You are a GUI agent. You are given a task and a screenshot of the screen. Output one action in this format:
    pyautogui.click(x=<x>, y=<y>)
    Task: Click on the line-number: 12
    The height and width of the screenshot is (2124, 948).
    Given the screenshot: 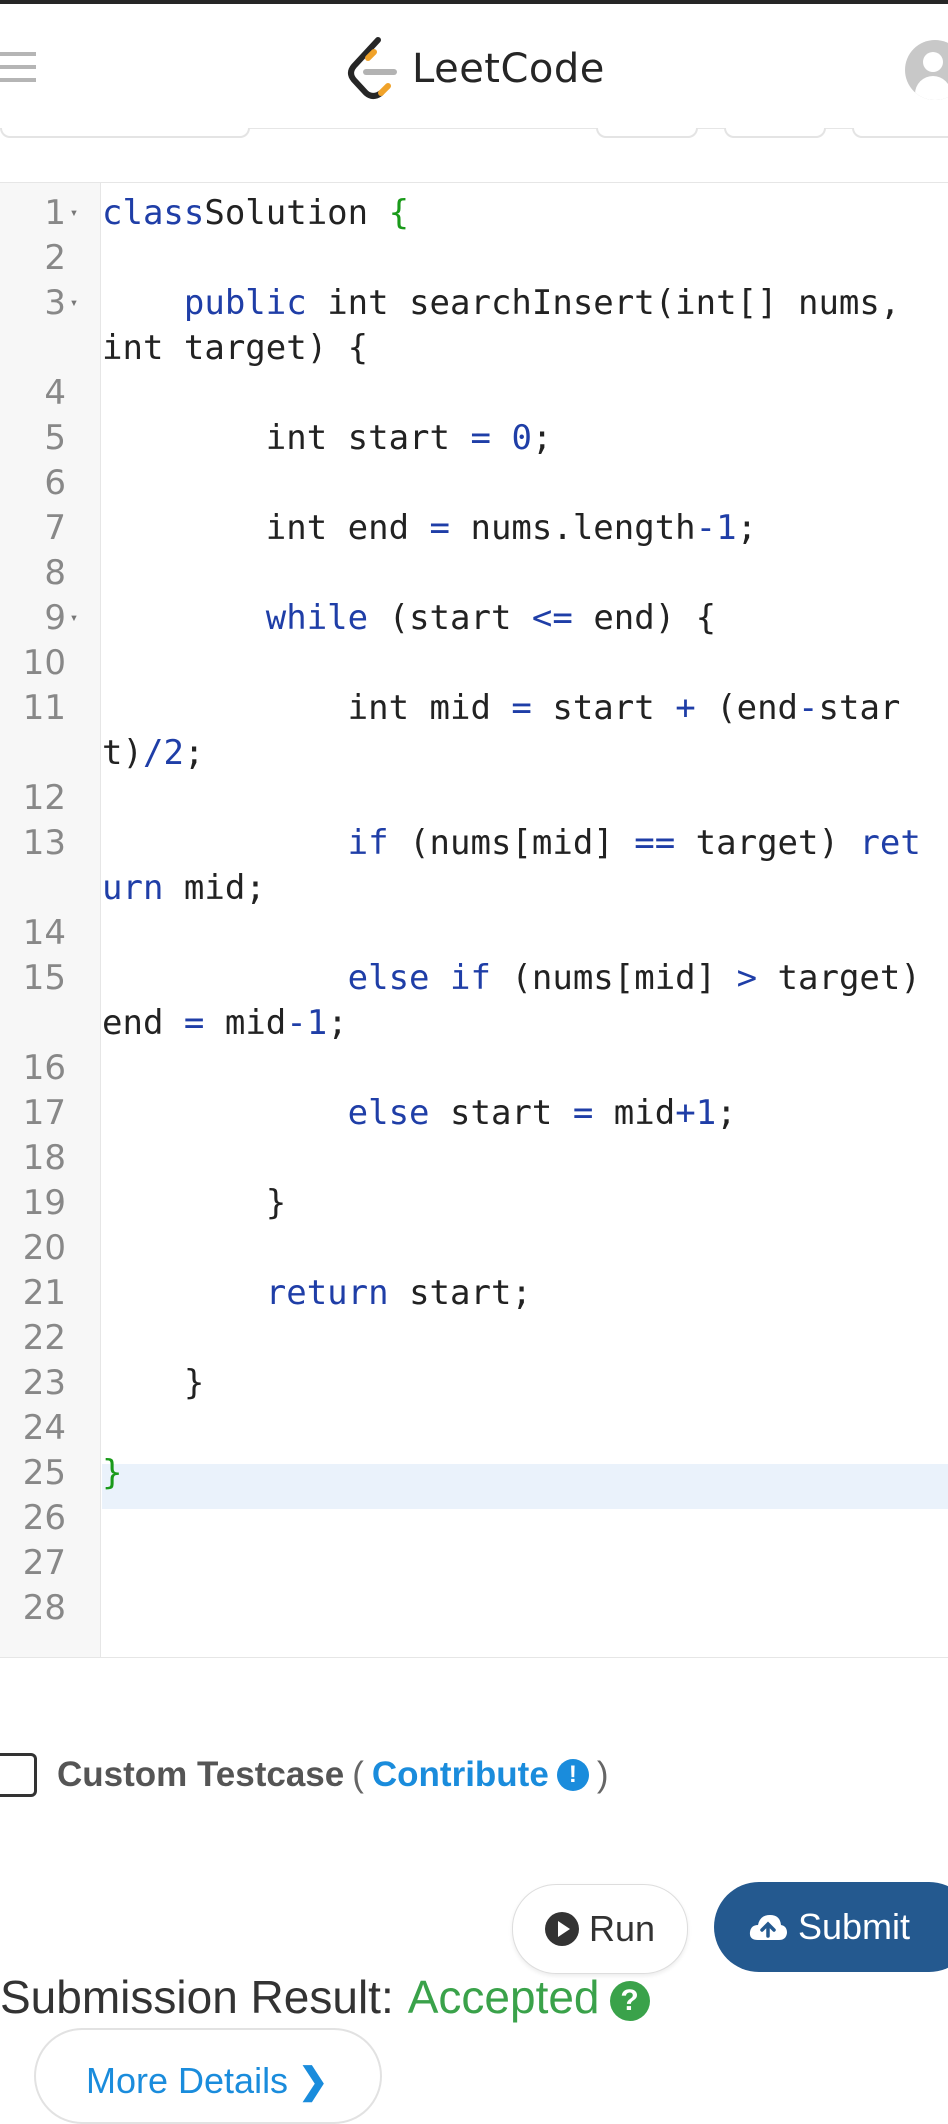 What is the action you would take?
    pyautogui.click(x=44, y=798)
    